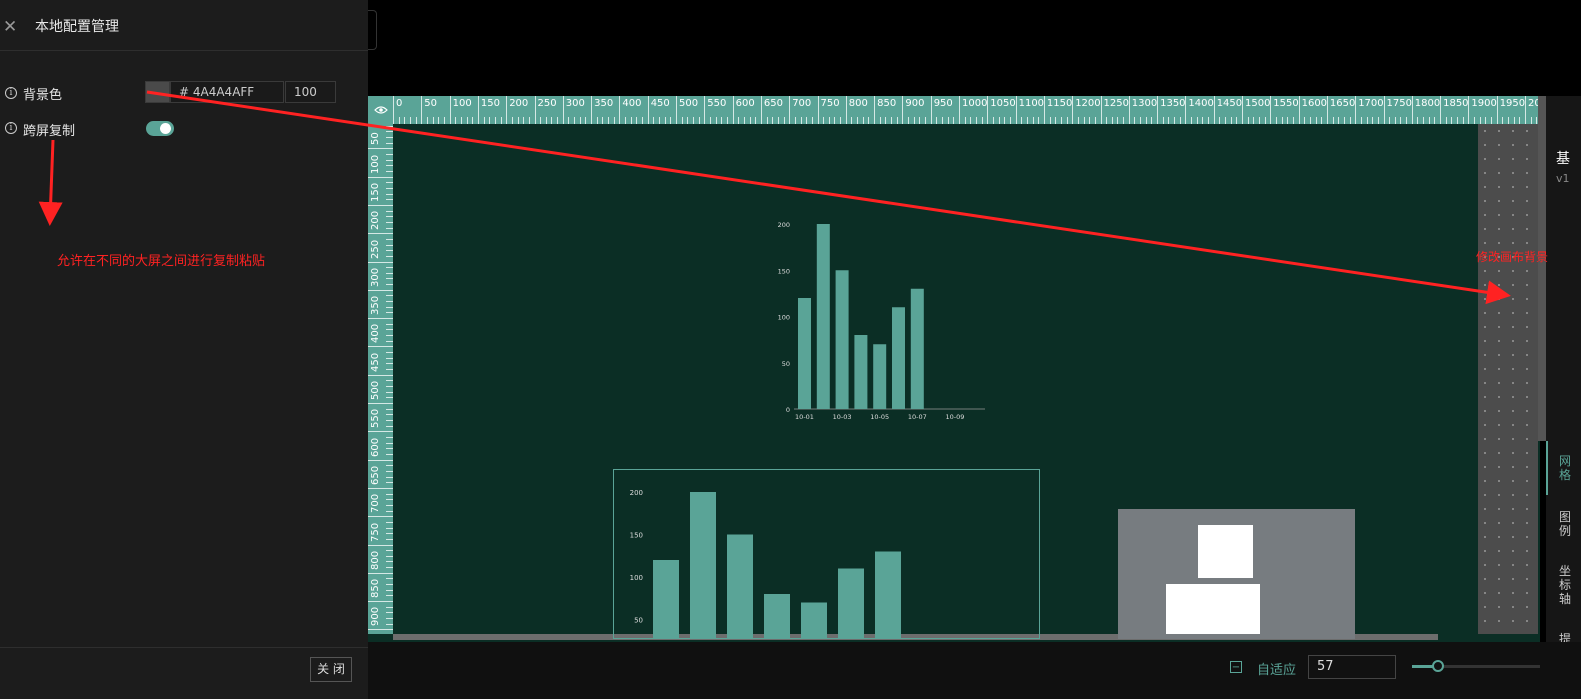 This screenshot has height=699, width=1581. What do you see at coordinates (915, 103) in the screenshot?
I see `ruler-tick-label: 900` at bounding box center [915, 103].